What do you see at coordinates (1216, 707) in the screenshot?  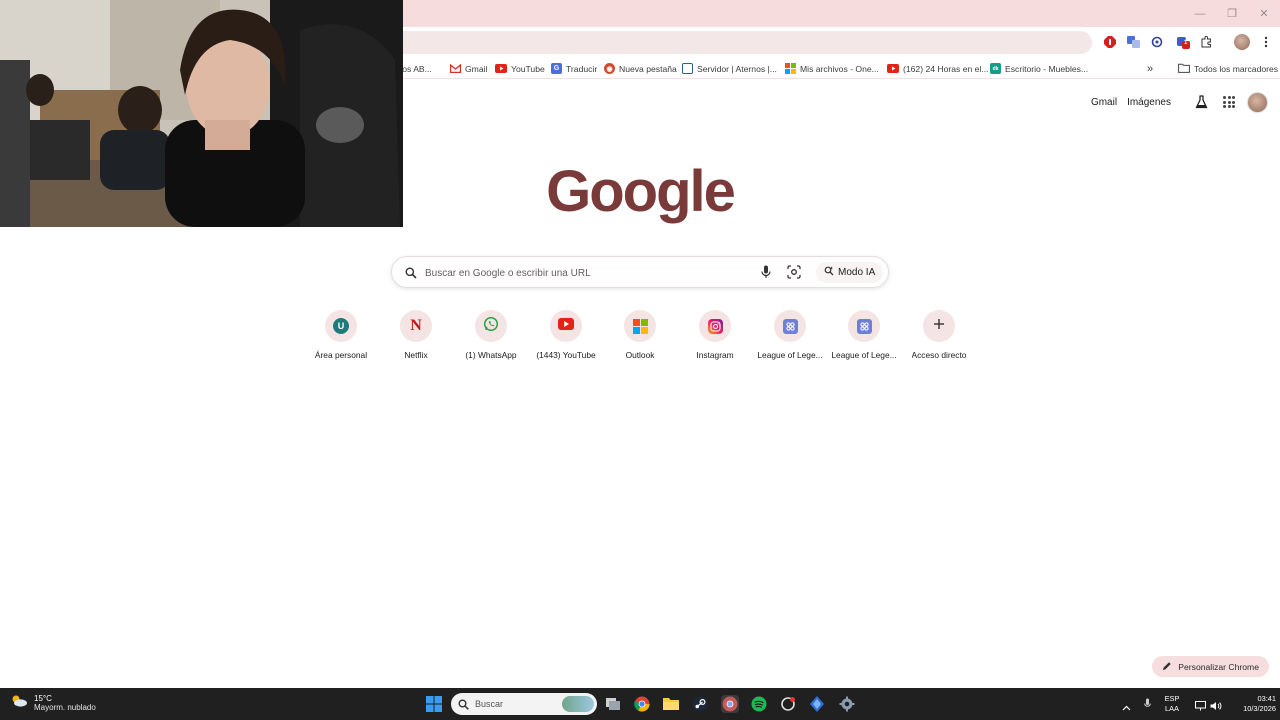 I see `volume-icon` at bounding box center [1216, 707].